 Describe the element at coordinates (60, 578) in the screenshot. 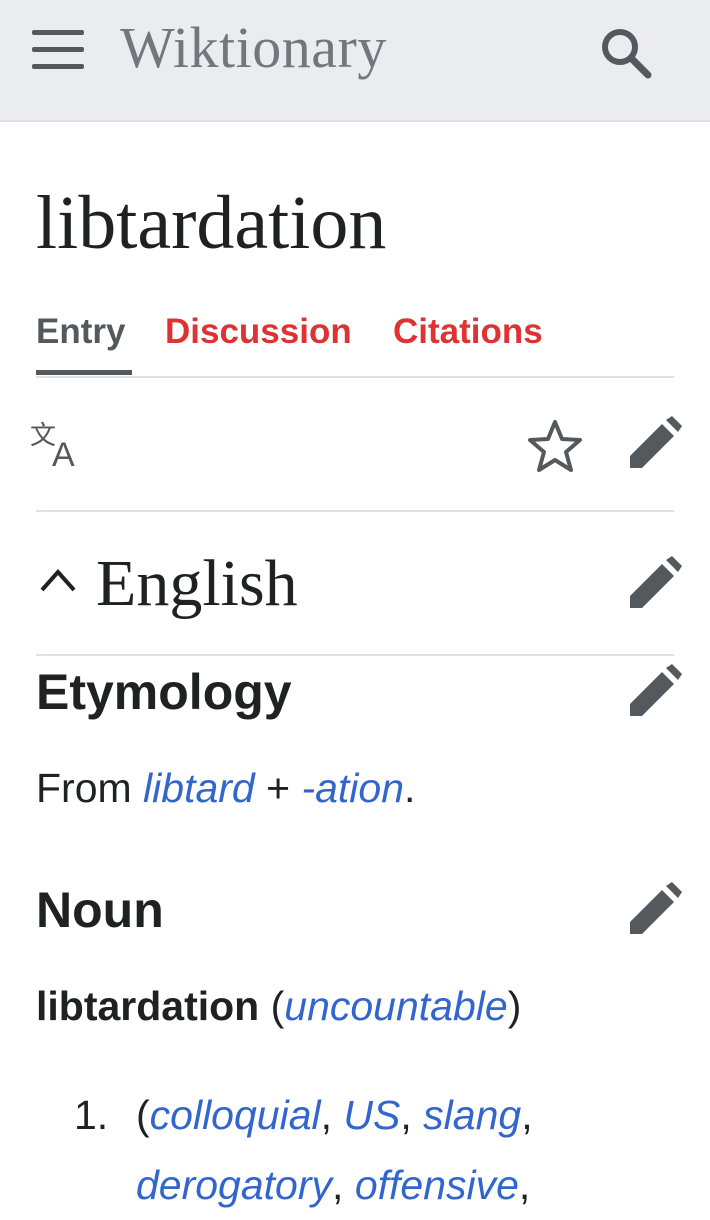

I see `chevron-up-icon` at that location.